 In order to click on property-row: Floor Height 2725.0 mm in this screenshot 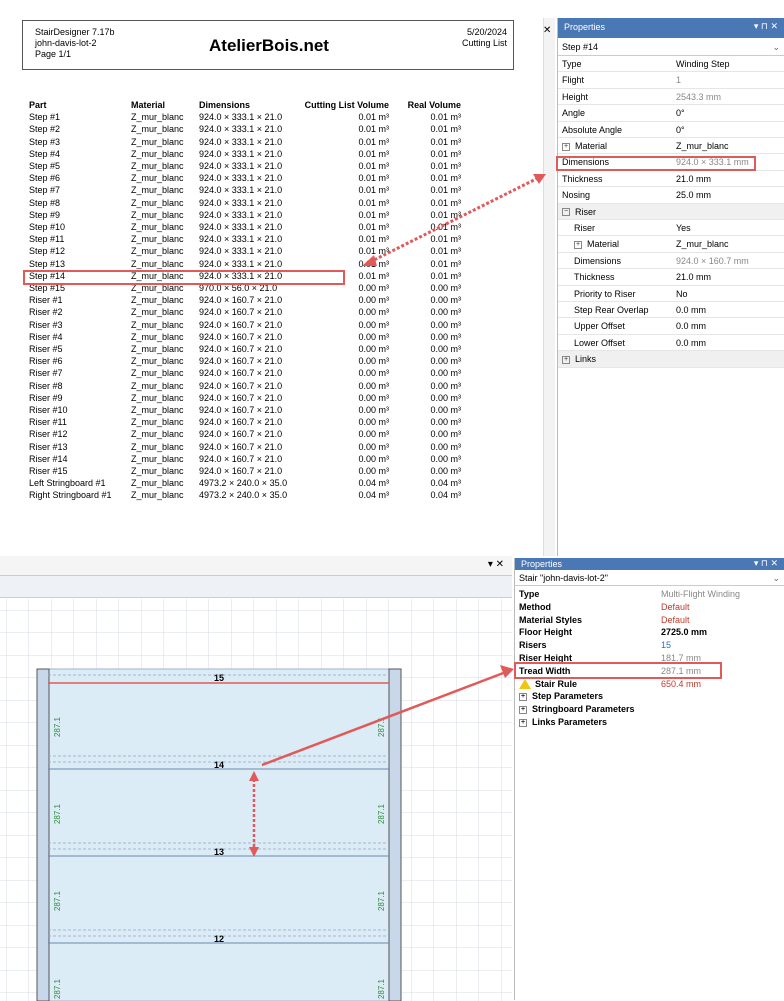, I will do `click(649, 632)`.